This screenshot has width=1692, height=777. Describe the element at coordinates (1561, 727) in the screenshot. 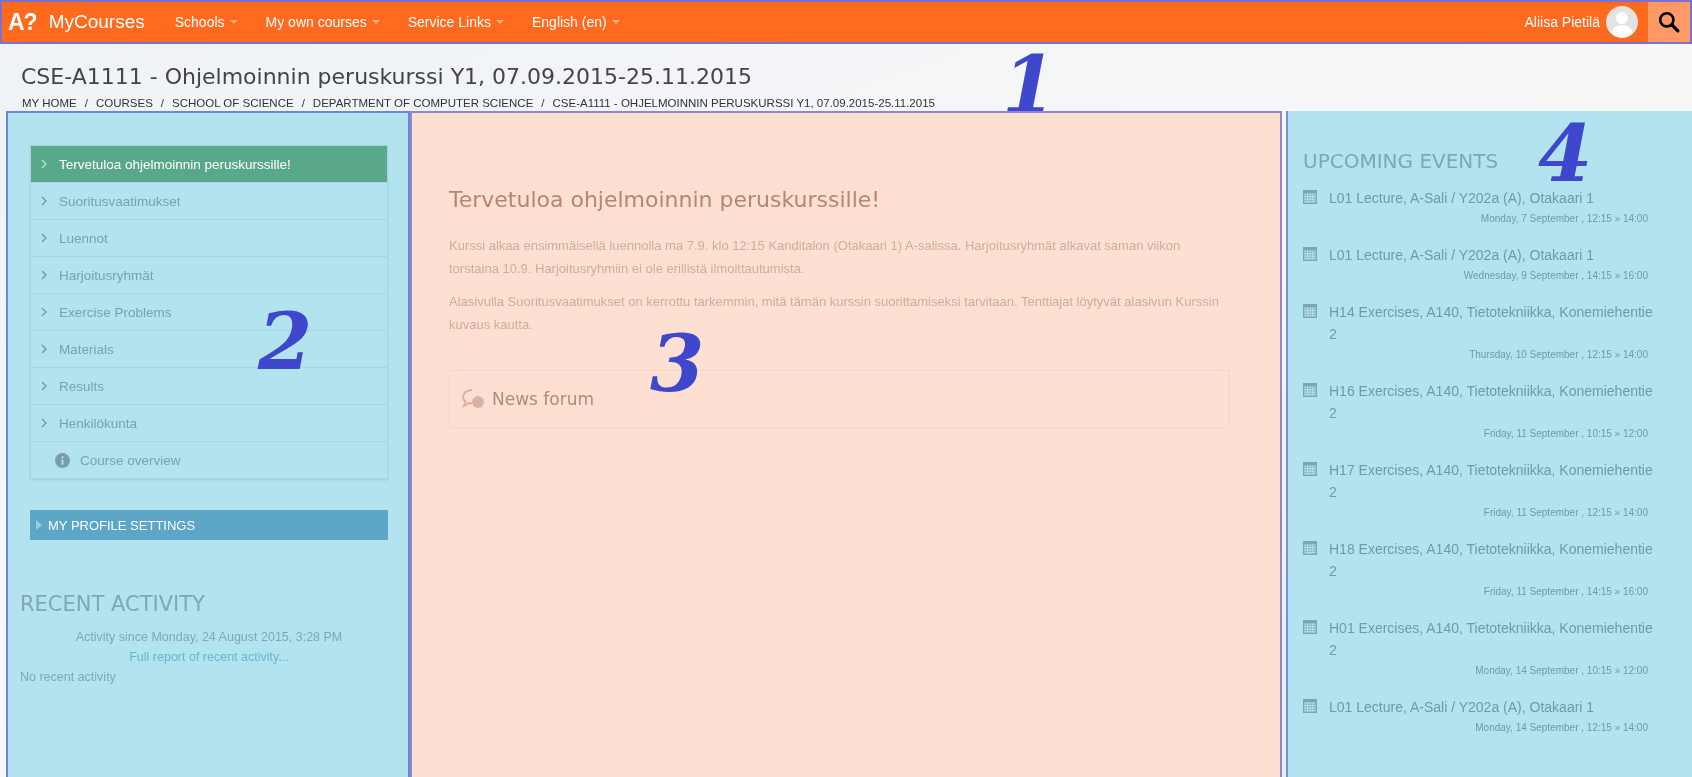

I see `event-date: Monday, 14 September , 12:15 » 14:00` at that location.